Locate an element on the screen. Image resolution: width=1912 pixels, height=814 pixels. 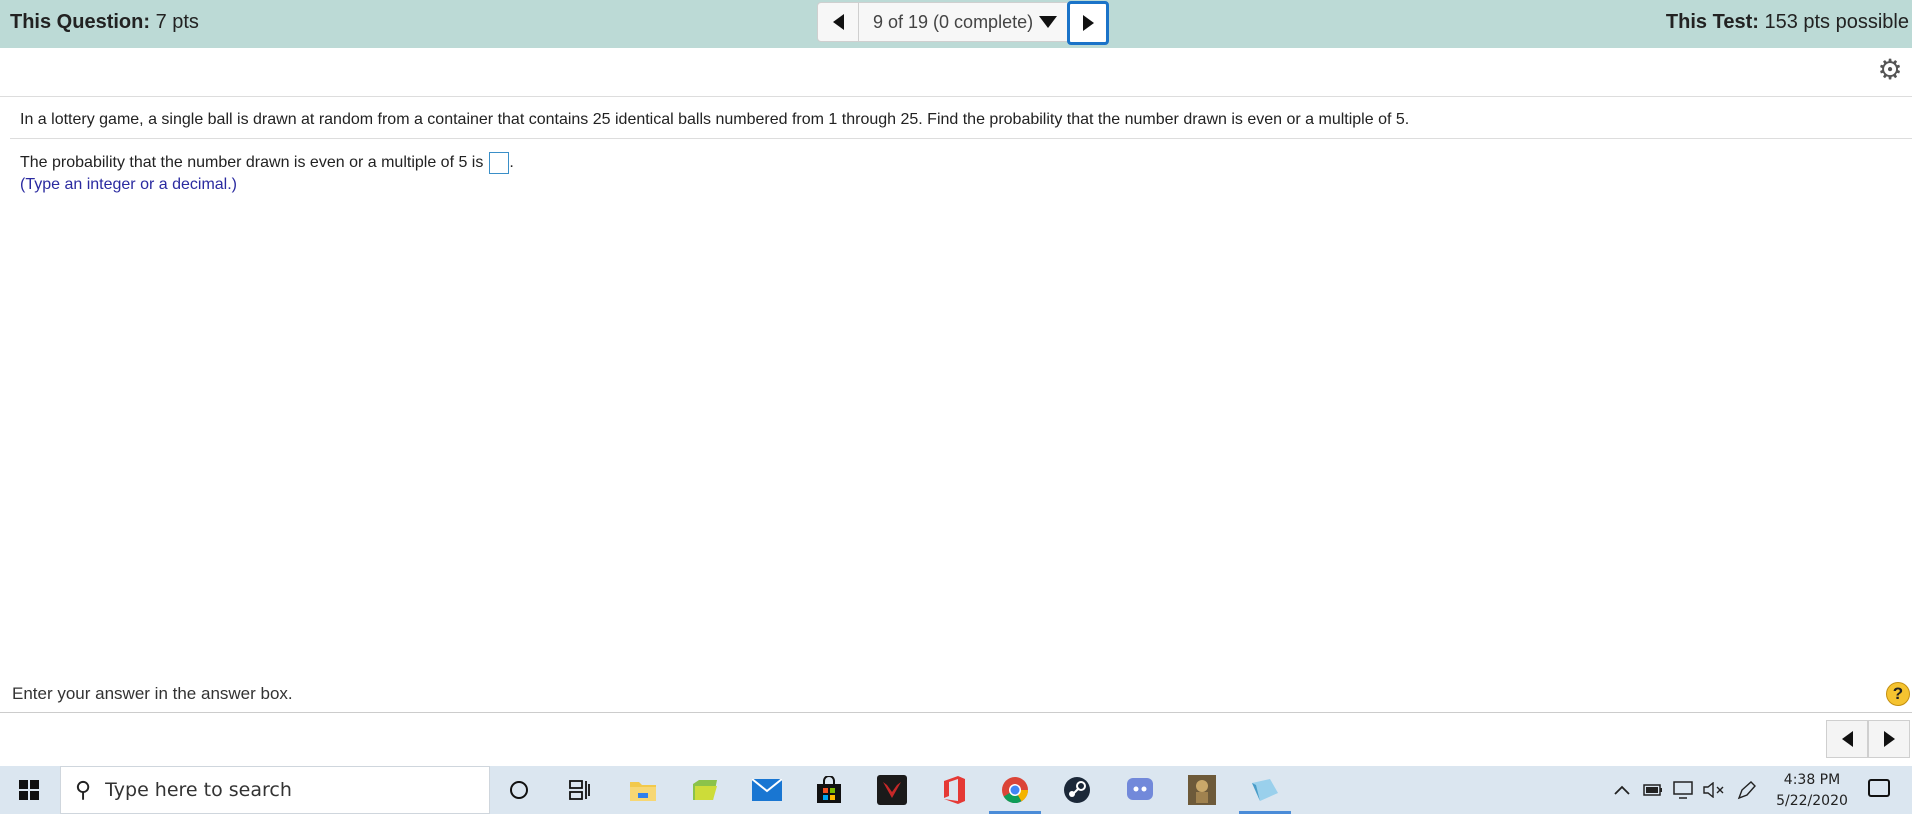
taskbar-clock: 4:38 PM 5/22/2020 is located at coordinates (1812, 791).